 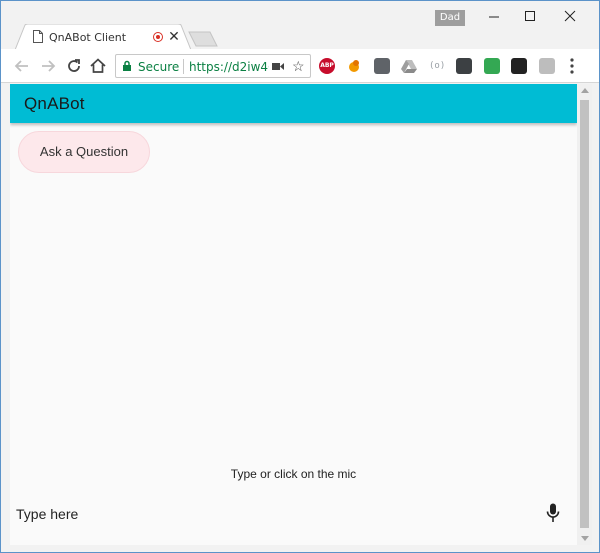 I want to click on app-bar: QnABot, so click(x=293, y=103).